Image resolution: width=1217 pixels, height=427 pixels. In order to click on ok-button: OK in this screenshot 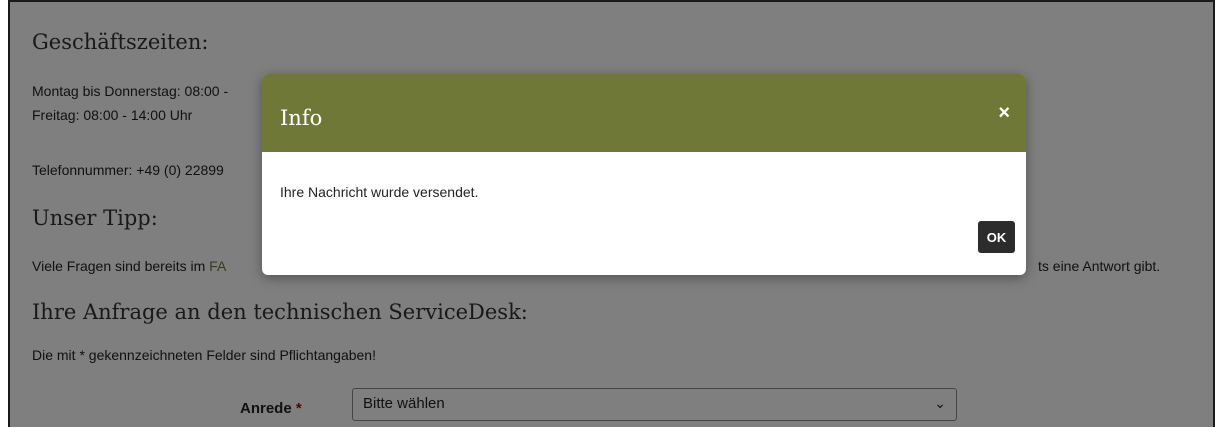, I will do `click(996, 237)`.